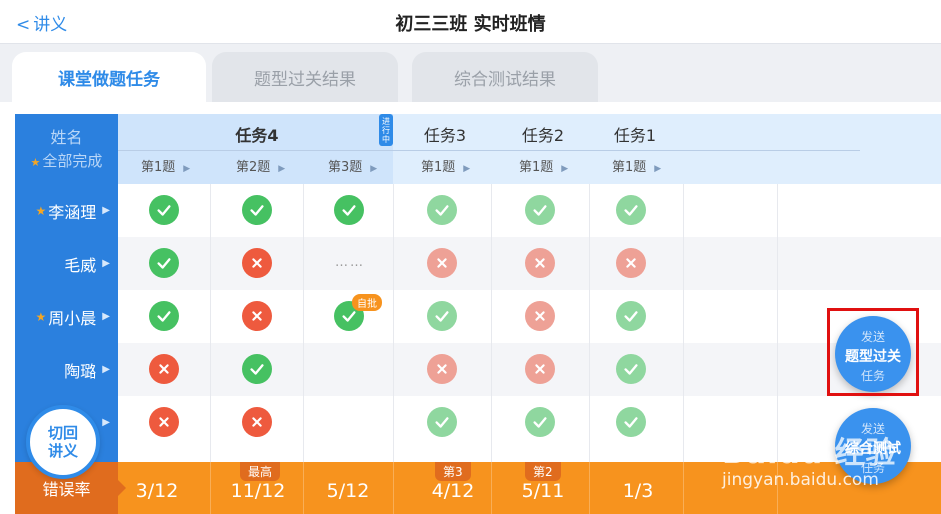 The height and width of the screenshot is (514, 941). I want to click on switch-line1: 切回, so click(62, 433).